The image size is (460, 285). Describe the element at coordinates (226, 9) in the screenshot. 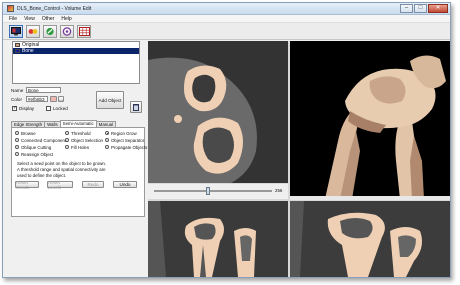

I see `title-bar: DLS_Bone_Control - Volume Edit – □ ✕` at that location.